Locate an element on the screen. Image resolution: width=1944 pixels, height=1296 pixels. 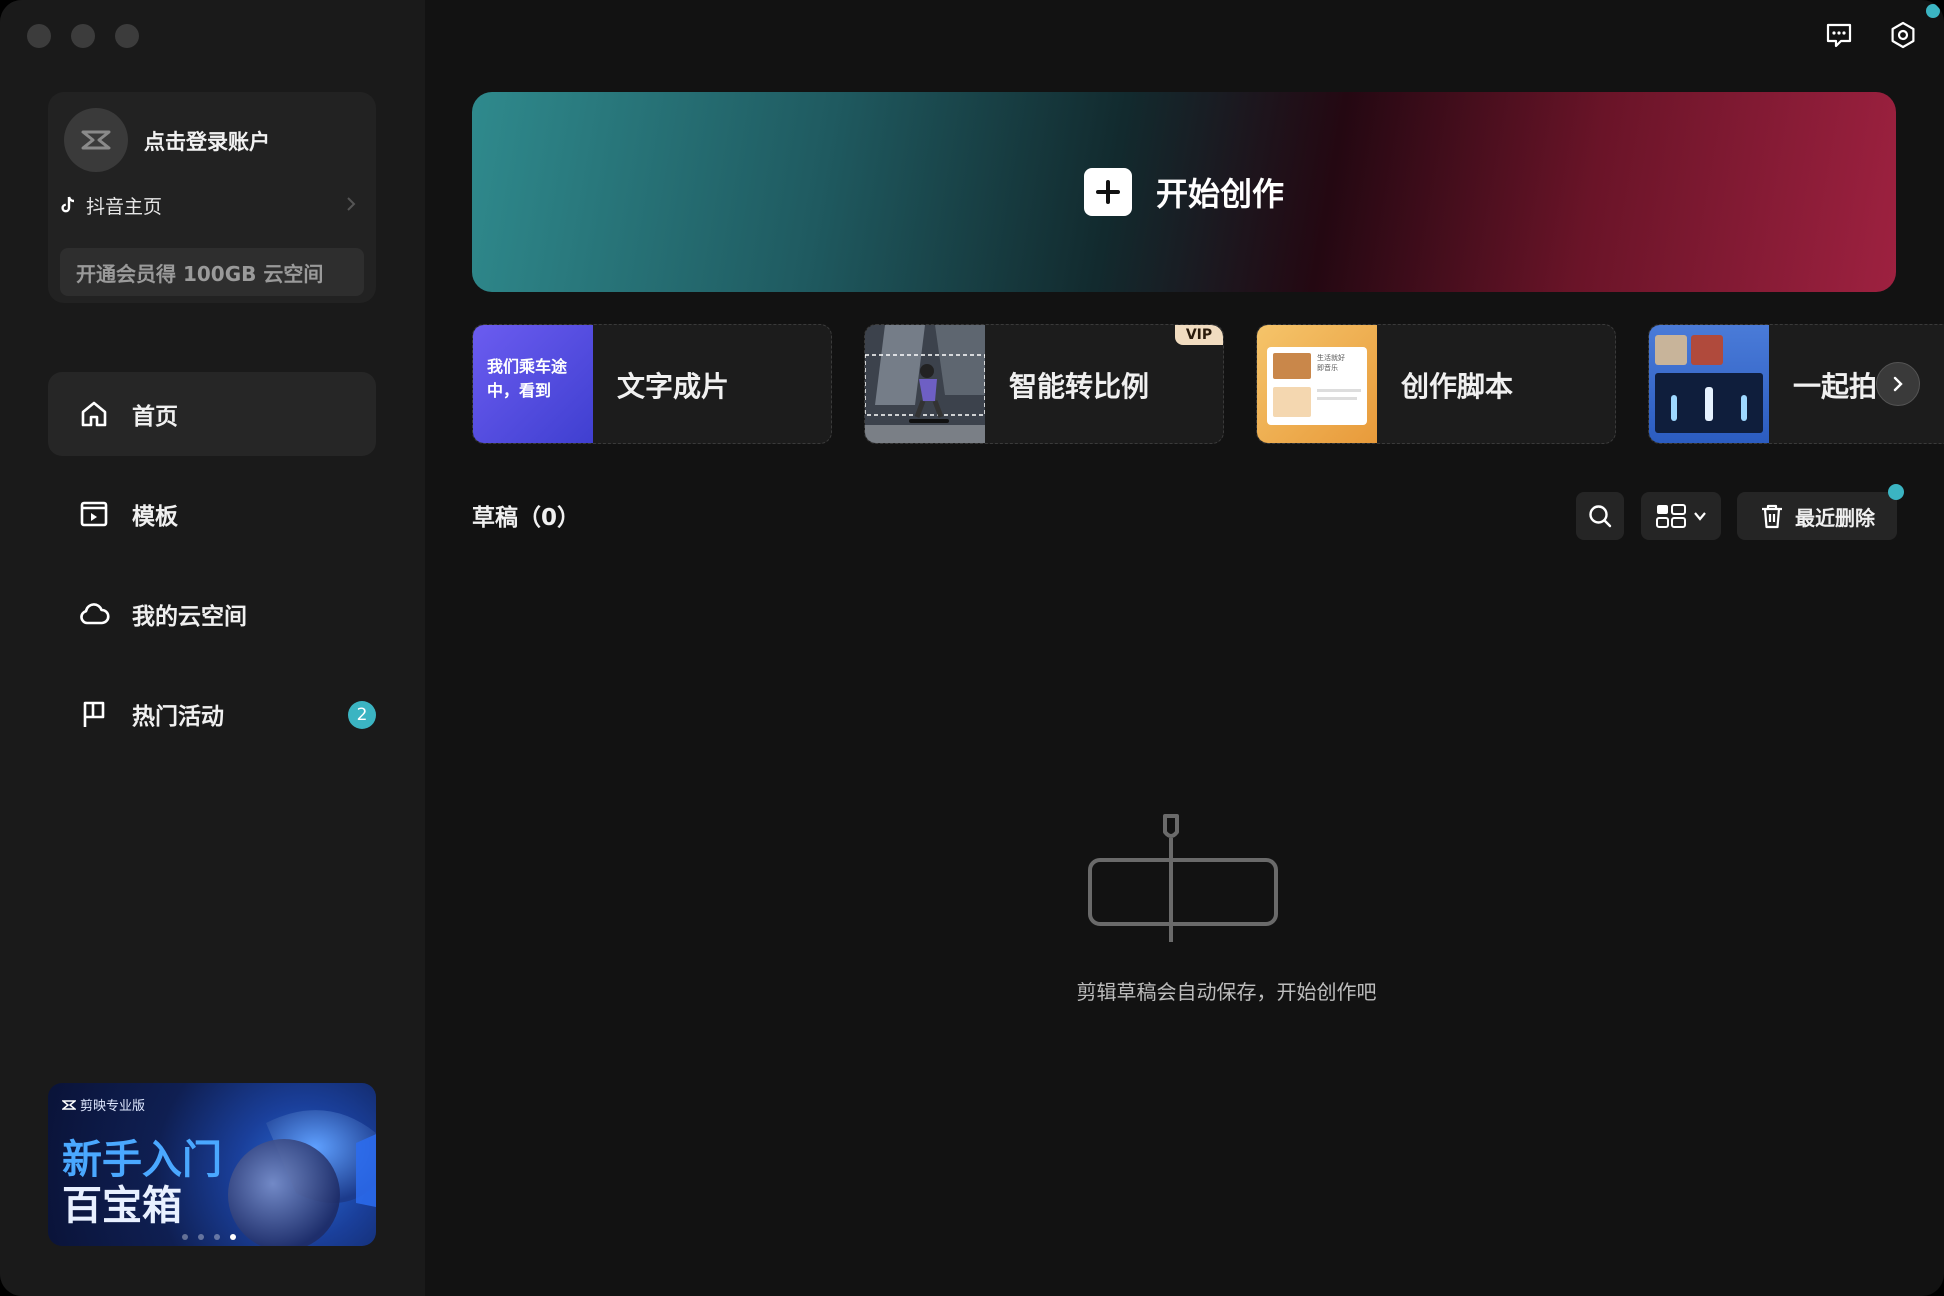
start-creation-button: 开始创作 is located at coordinates (1184, 192).